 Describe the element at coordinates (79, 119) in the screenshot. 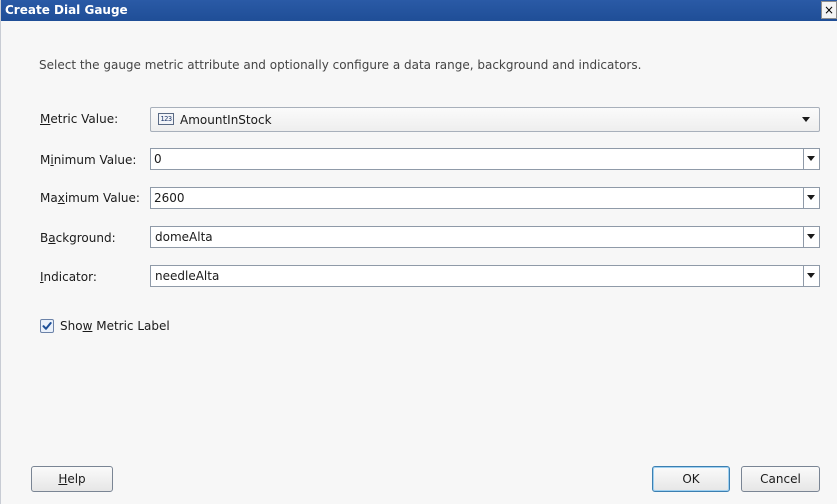

I see `metric-value-label: Metric Value:` at that location.